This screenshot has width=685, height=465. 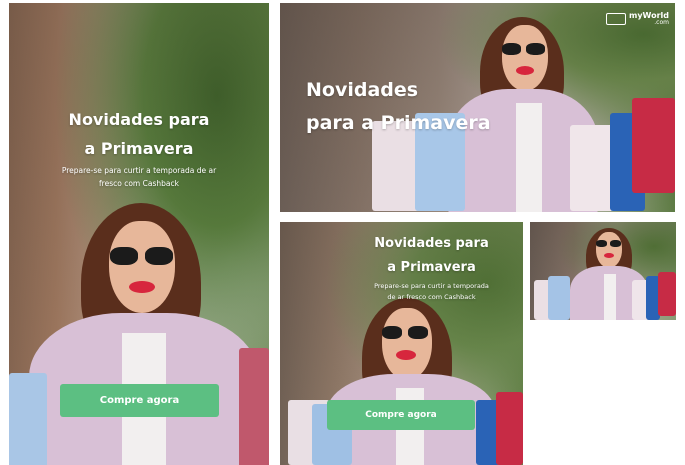 I want to click on woman-figure, so click(x=603, y=271).